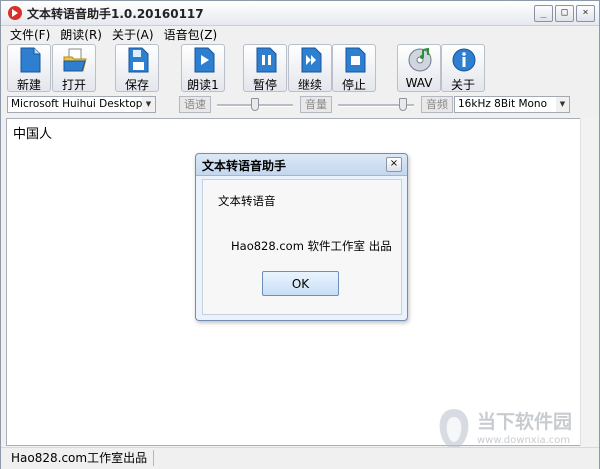 The image size is (600, 469). Describe the element at coordinates (588, 282) in the screenshot. I see `vertical-scrollbar` at that location.